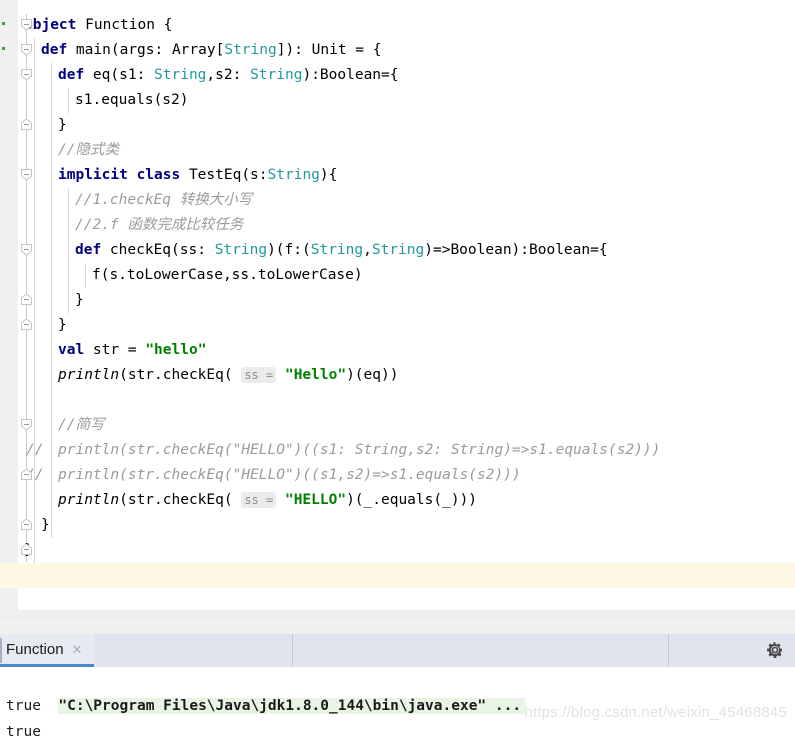  I want to click on code-token: //简写, so click(81, 425).